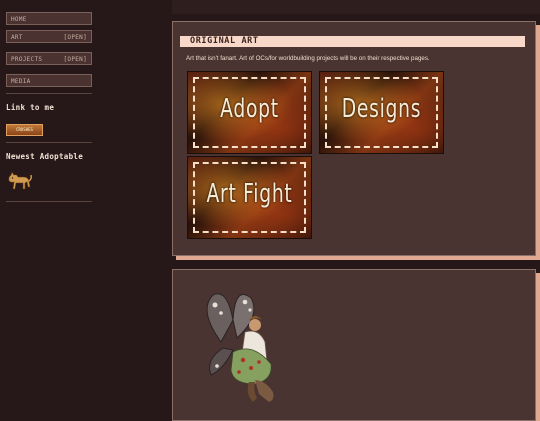 Image resolution: width=540 pixels, height=421 pixels. I want to click on nav-item-projects: PROJECTS [OPEN], so click(49, 58).